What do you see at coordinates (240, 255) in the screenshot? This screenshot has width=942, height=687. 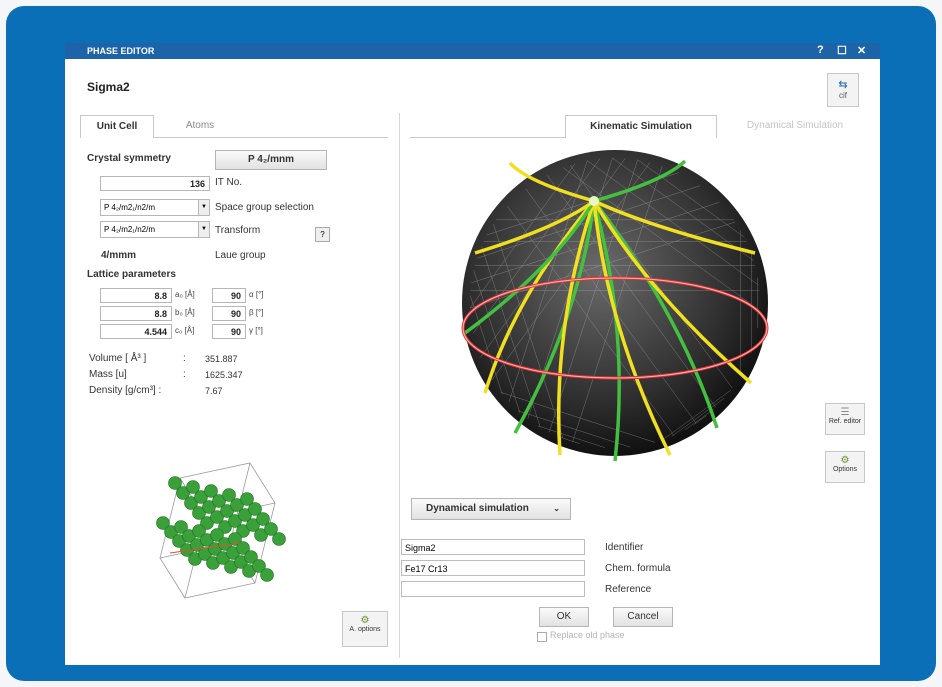 I see `laue-group-label: Laue group` at bounding box center [240, 255].